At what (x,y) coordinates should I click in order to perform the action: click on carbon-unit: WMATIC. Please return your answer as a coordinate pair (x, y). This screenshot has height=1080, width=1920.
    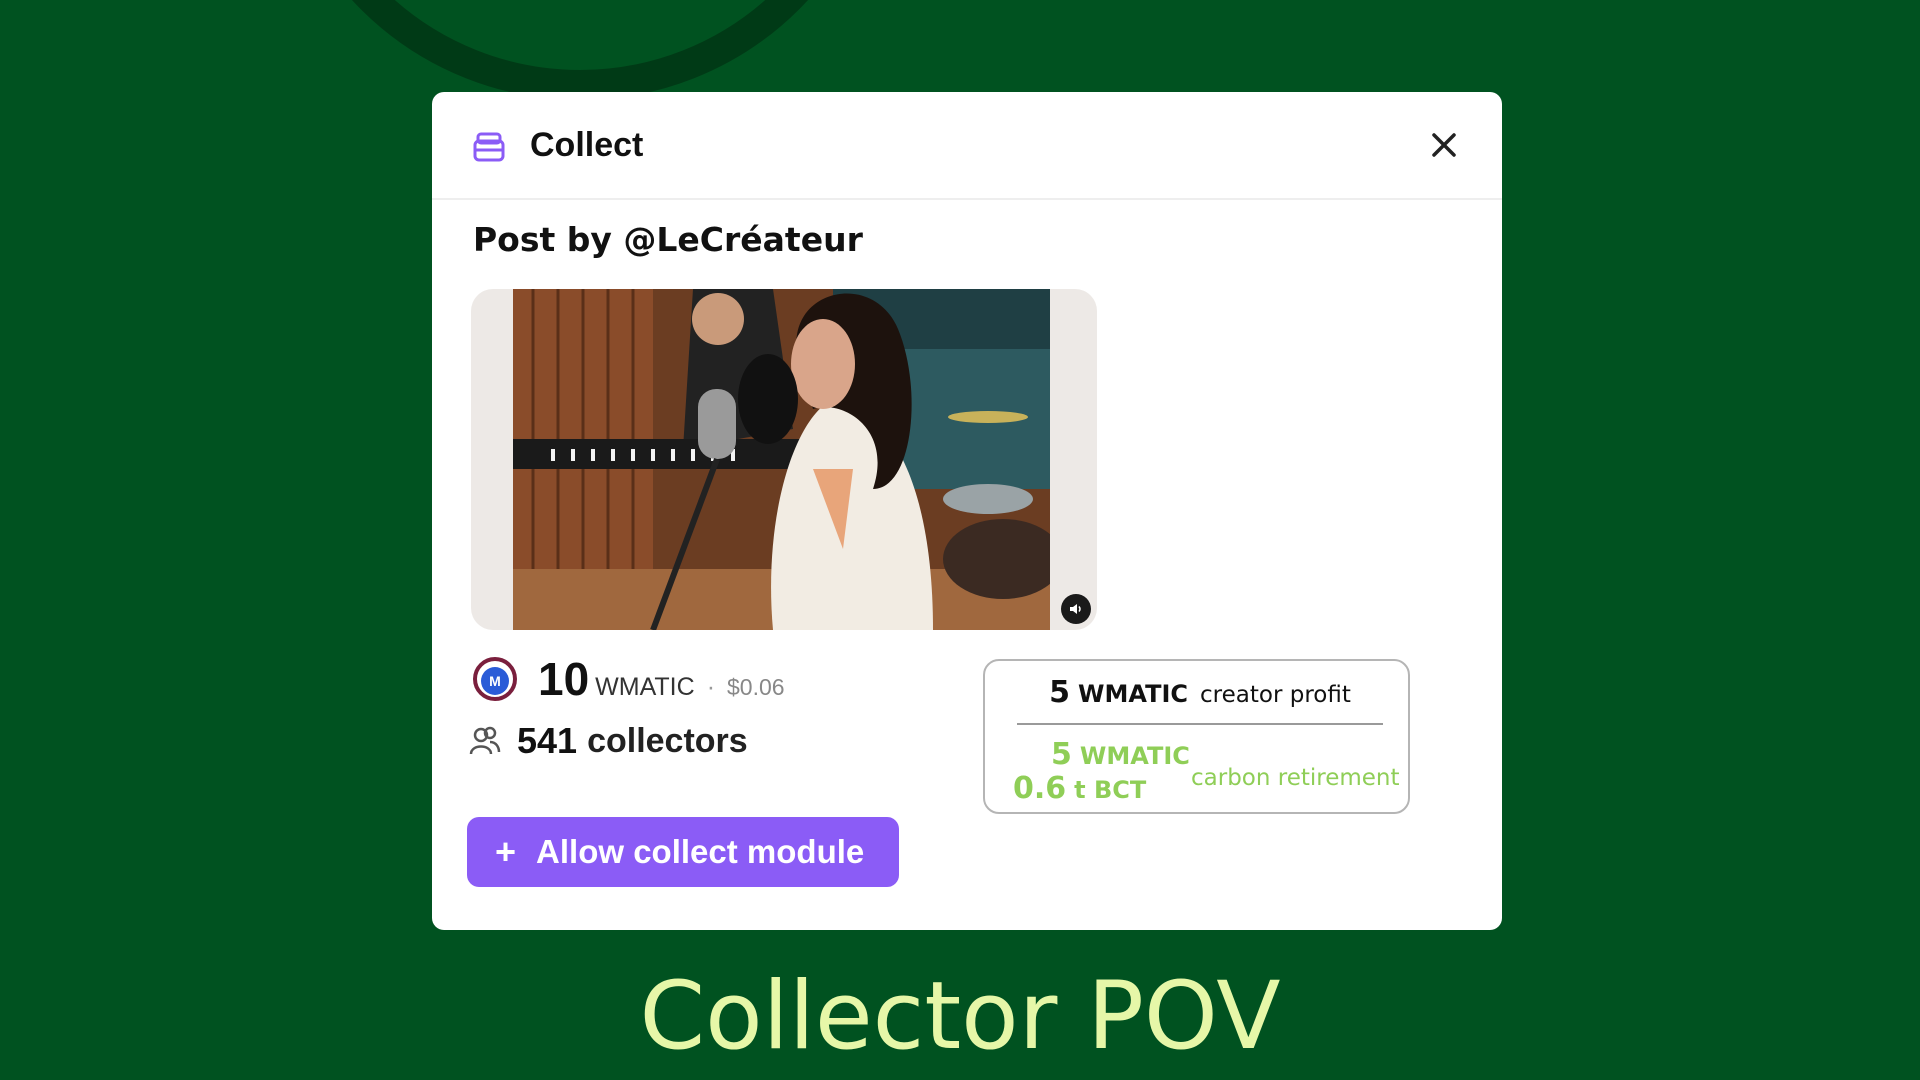
    Looking at the image, I should click on (1134, 756).